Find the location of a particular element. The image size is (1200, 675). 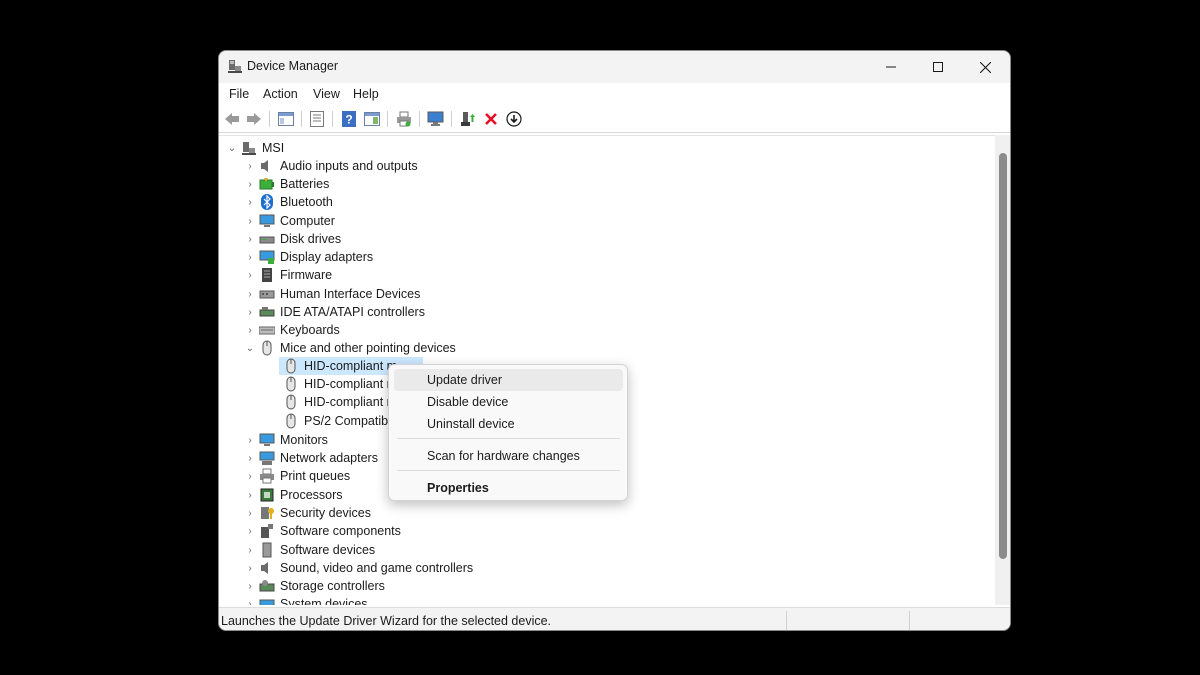

tree-item-hid-mouse-2: HID-compliant m is located at coordinates (338, 384).